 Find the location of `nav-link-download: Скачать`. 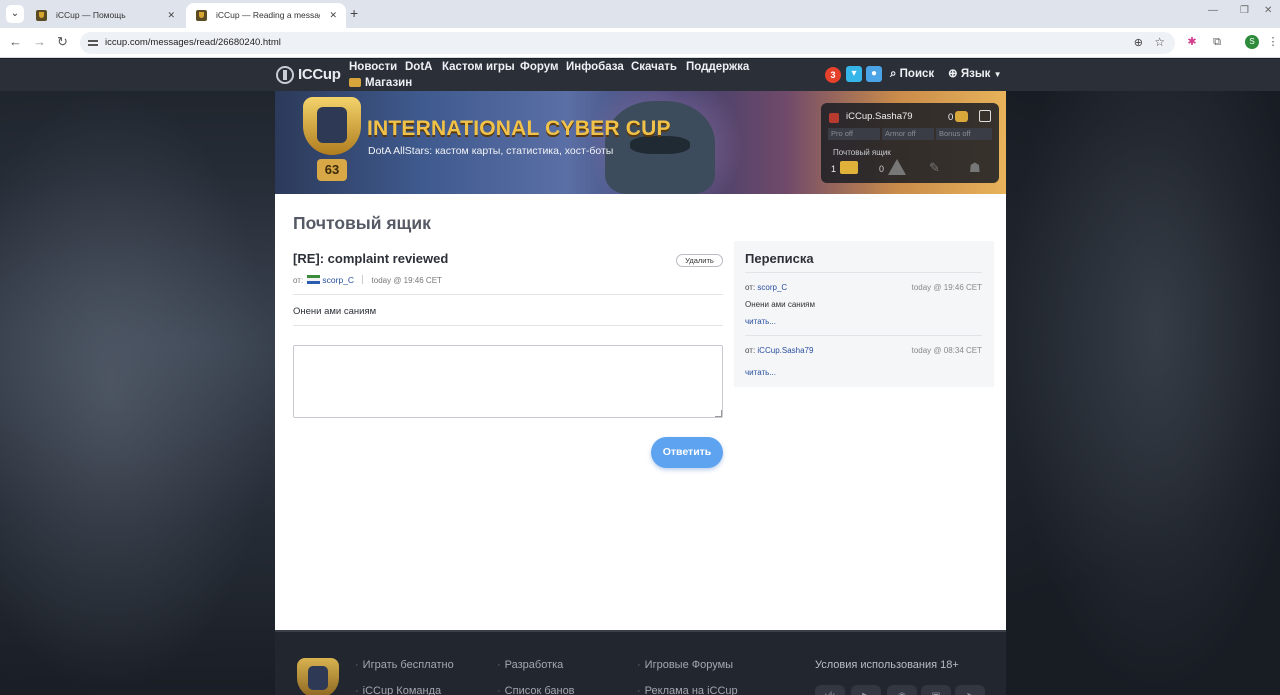

nav-link-download: Скачать is located at coordinates (654, 67).